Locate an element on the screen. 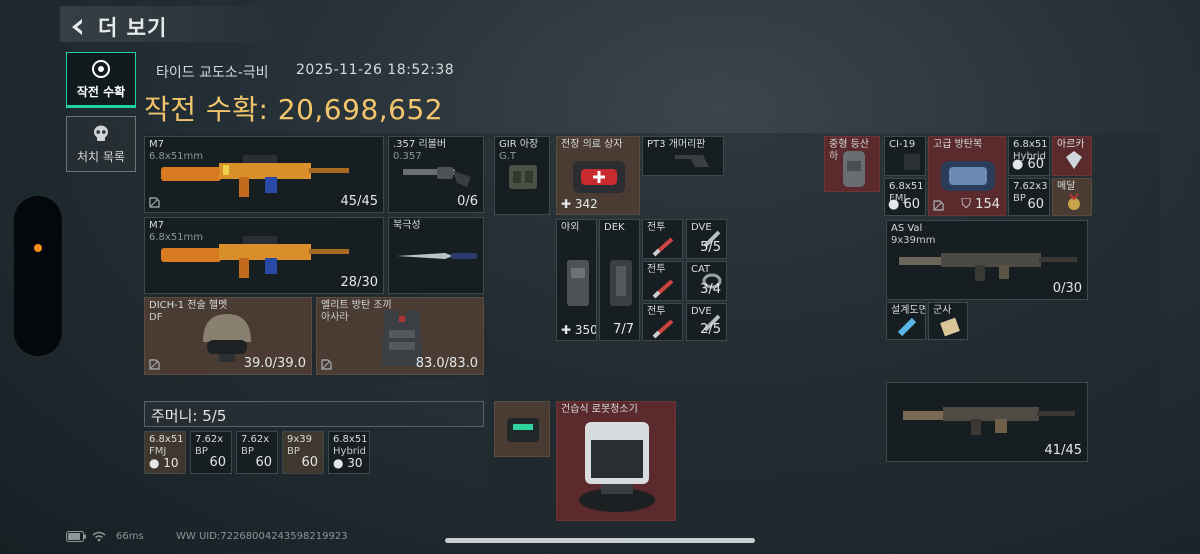  stock-name: PT3 개머리판 is located at coordinates (676, 144).